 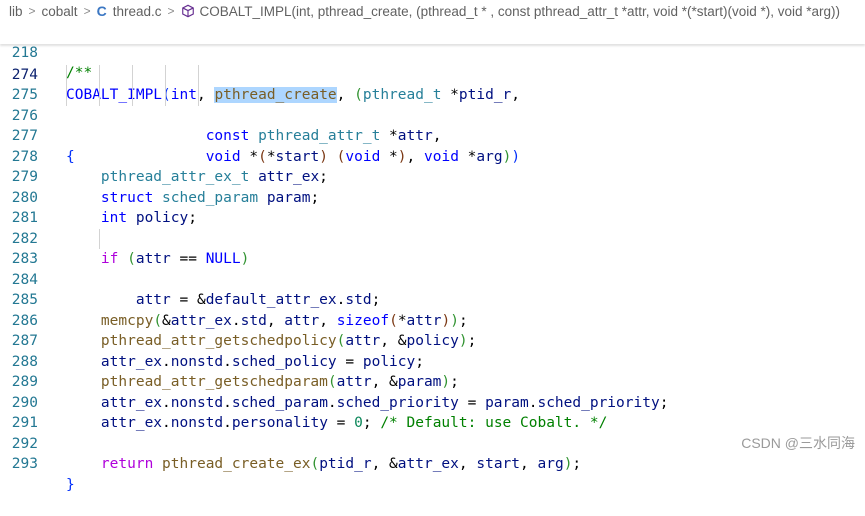 I want to click on line-text: }, so click(x=70, y=484).